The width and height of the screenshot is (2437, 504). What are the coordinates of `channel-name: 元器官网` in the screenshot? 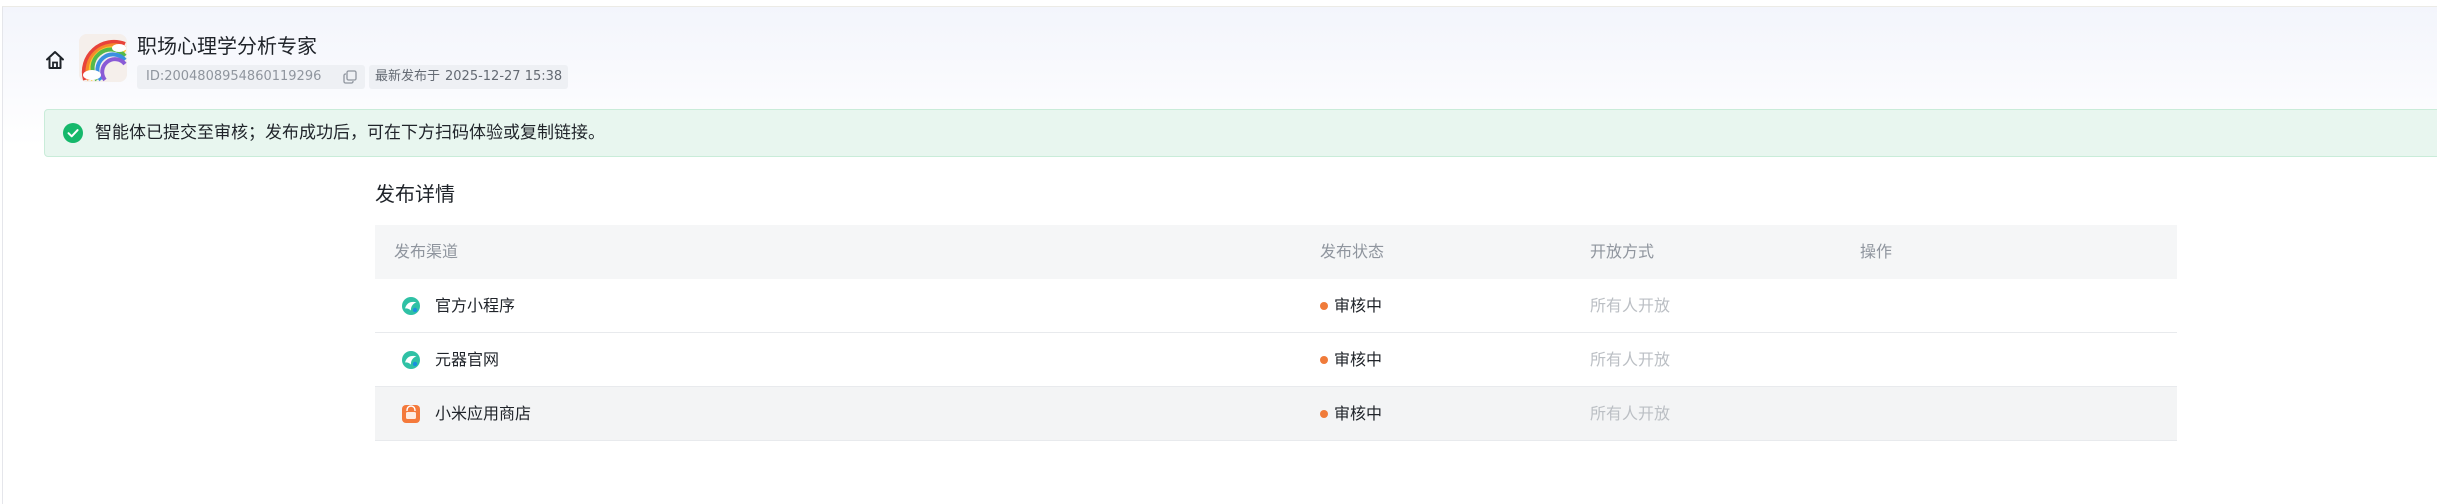 It's located at (467, 359).